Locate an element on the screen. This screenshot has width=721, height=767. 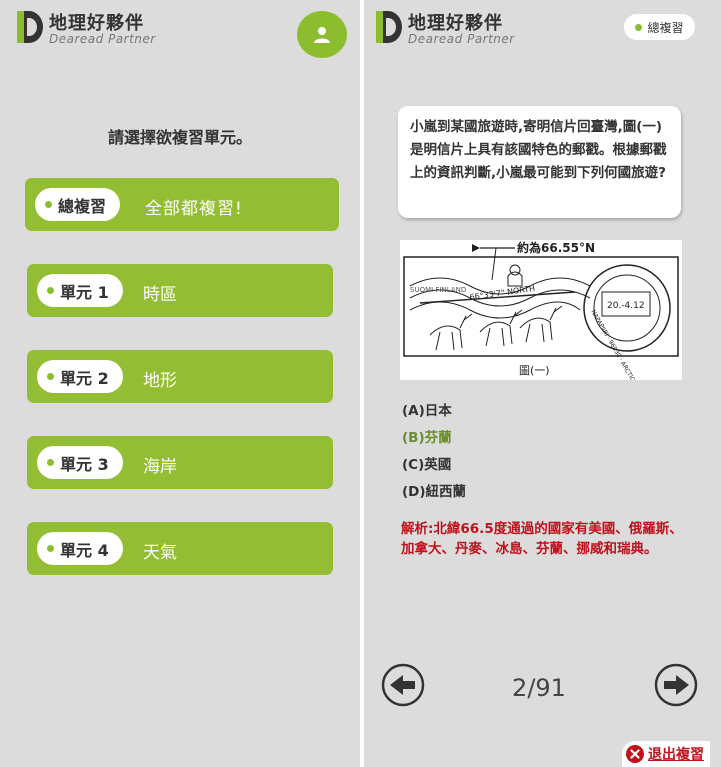
unit-tag: 總複習 is located at coordinates (78, 204).